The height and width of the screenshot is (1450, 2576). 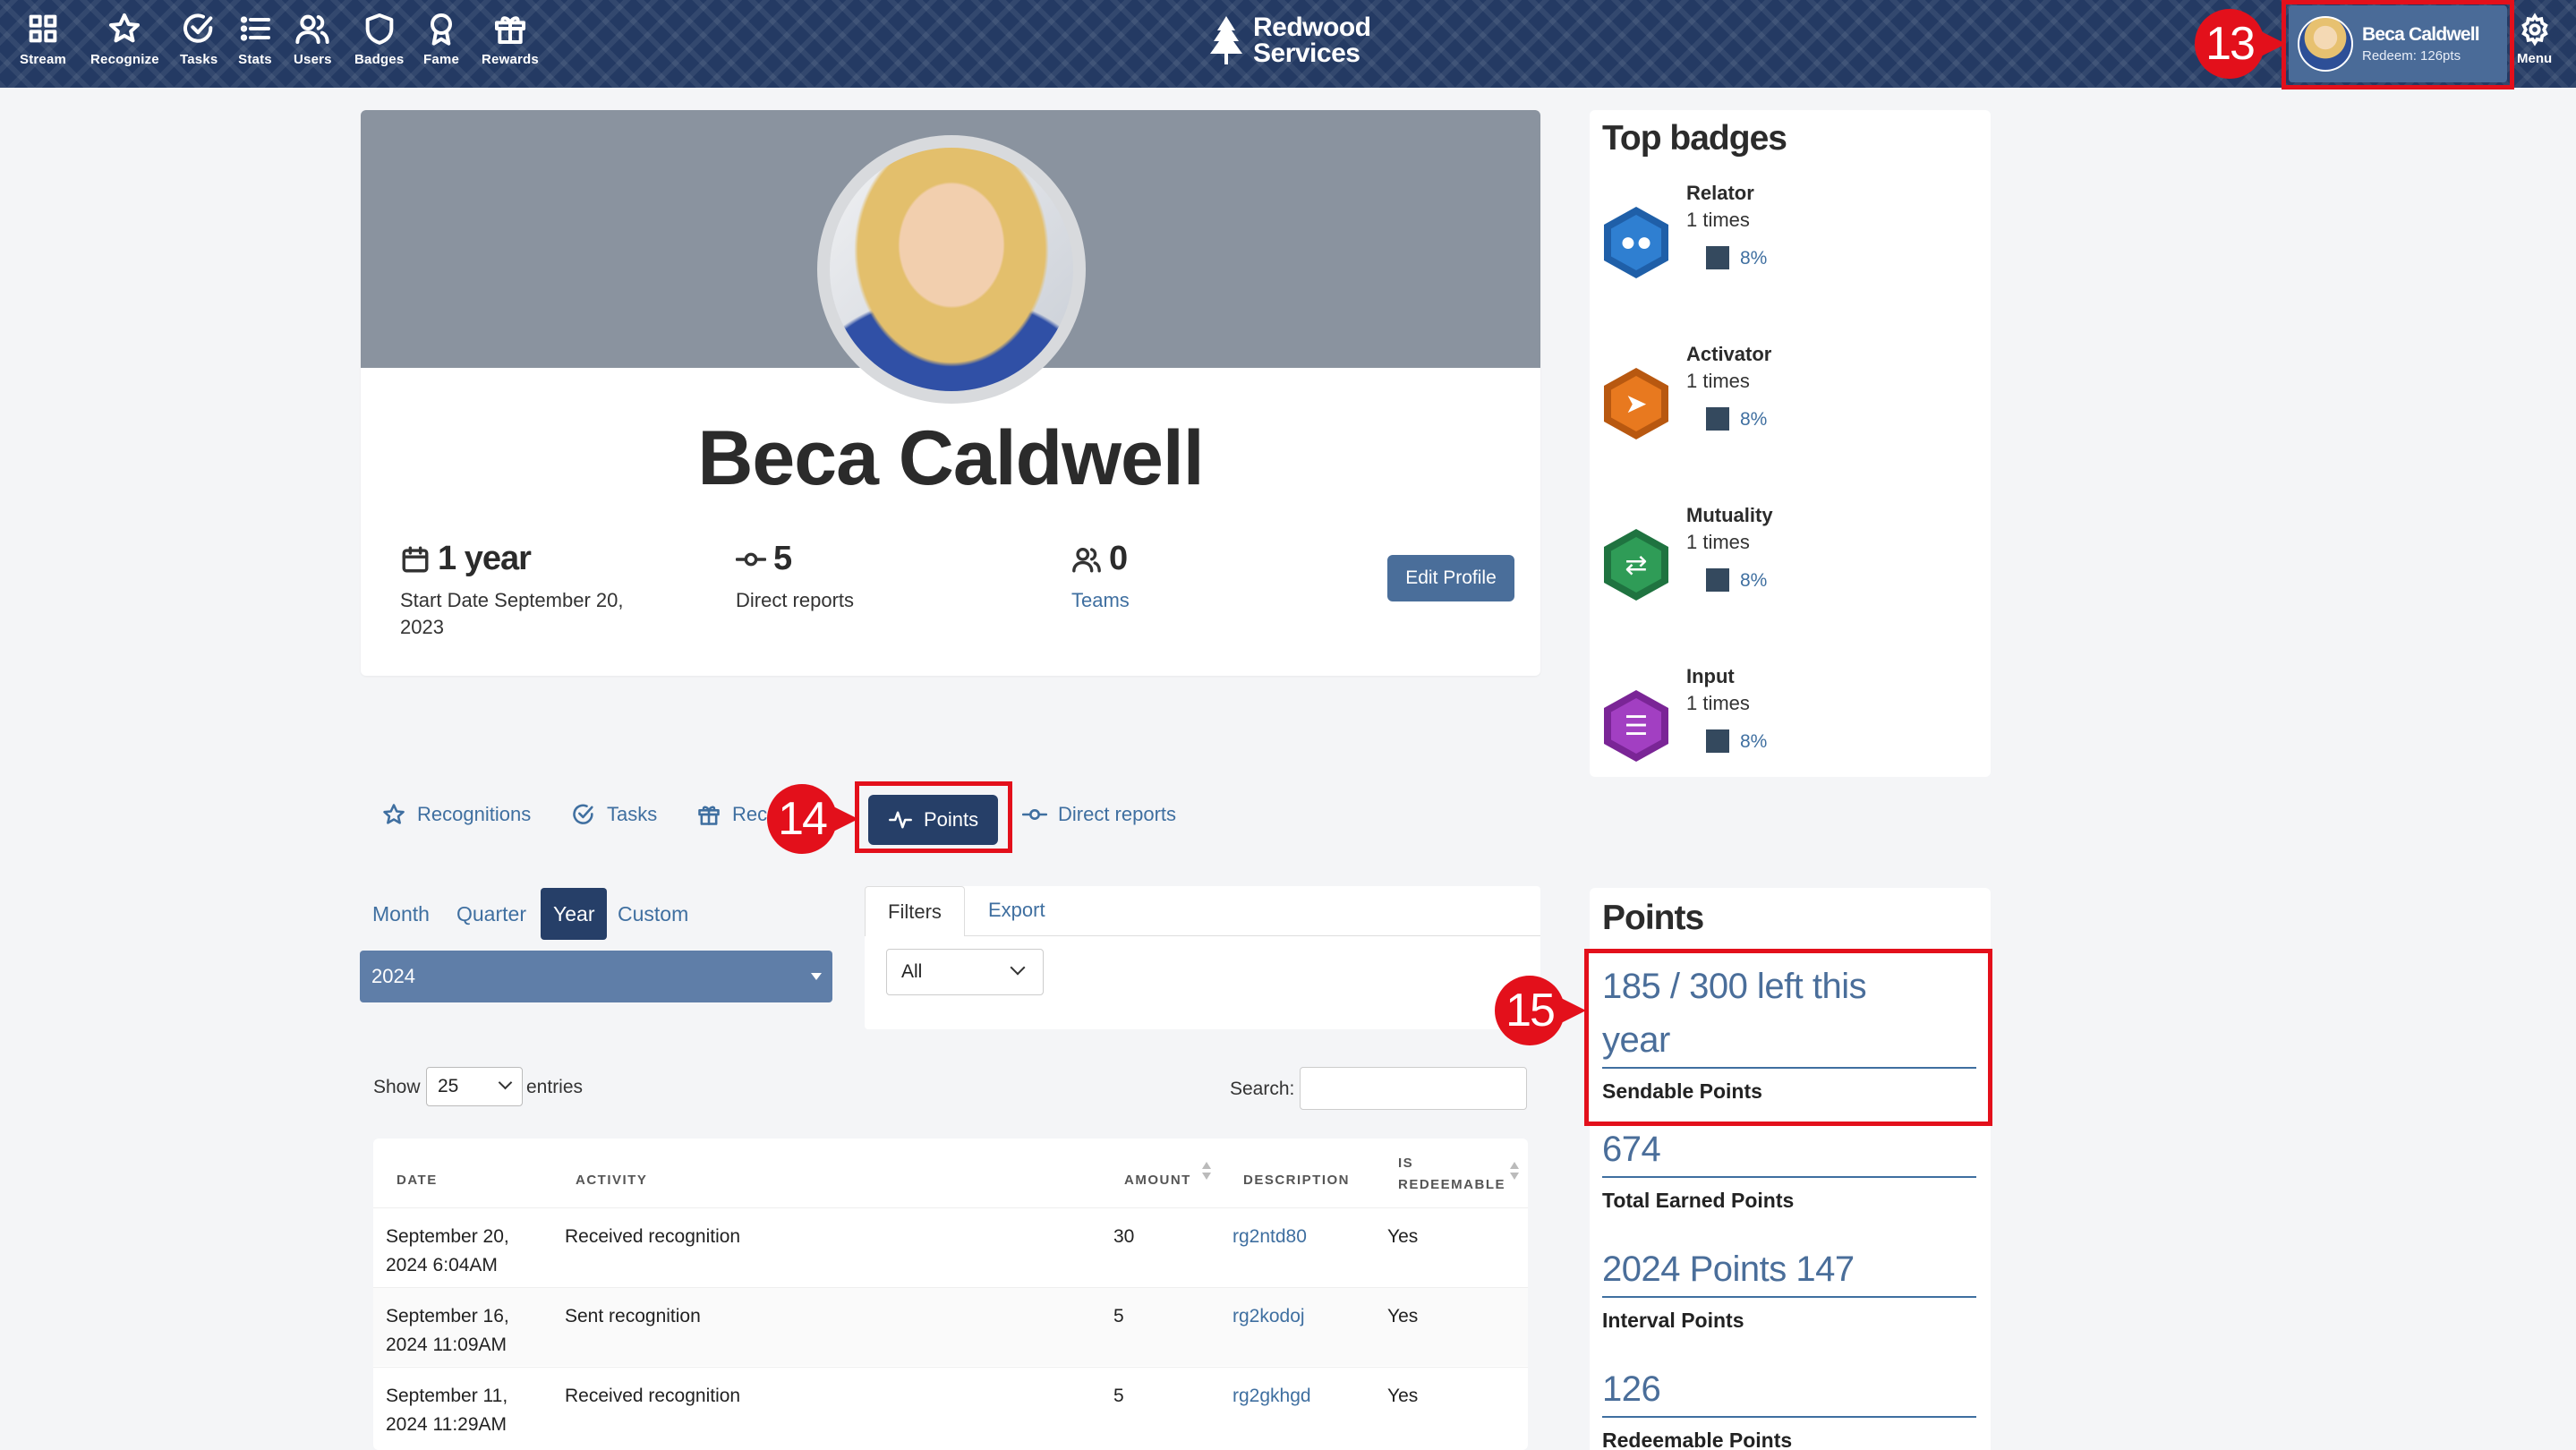 What do you see at coordinates (1413, 1088) in the screenshot?
I see `search-input` at bounding box center [1413, 1088].